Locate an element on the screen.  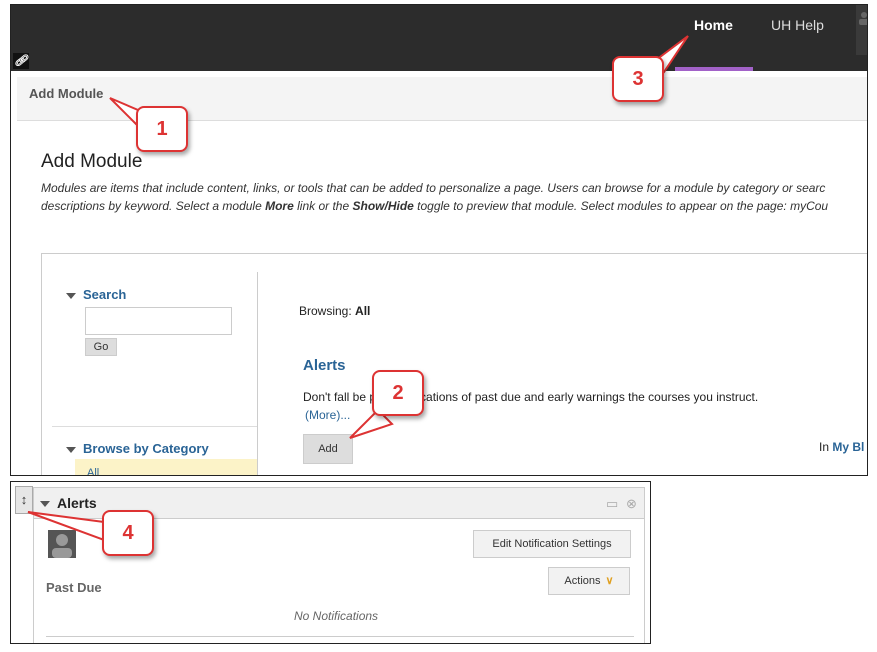
category-all: All is located at coordinates (166, 467).